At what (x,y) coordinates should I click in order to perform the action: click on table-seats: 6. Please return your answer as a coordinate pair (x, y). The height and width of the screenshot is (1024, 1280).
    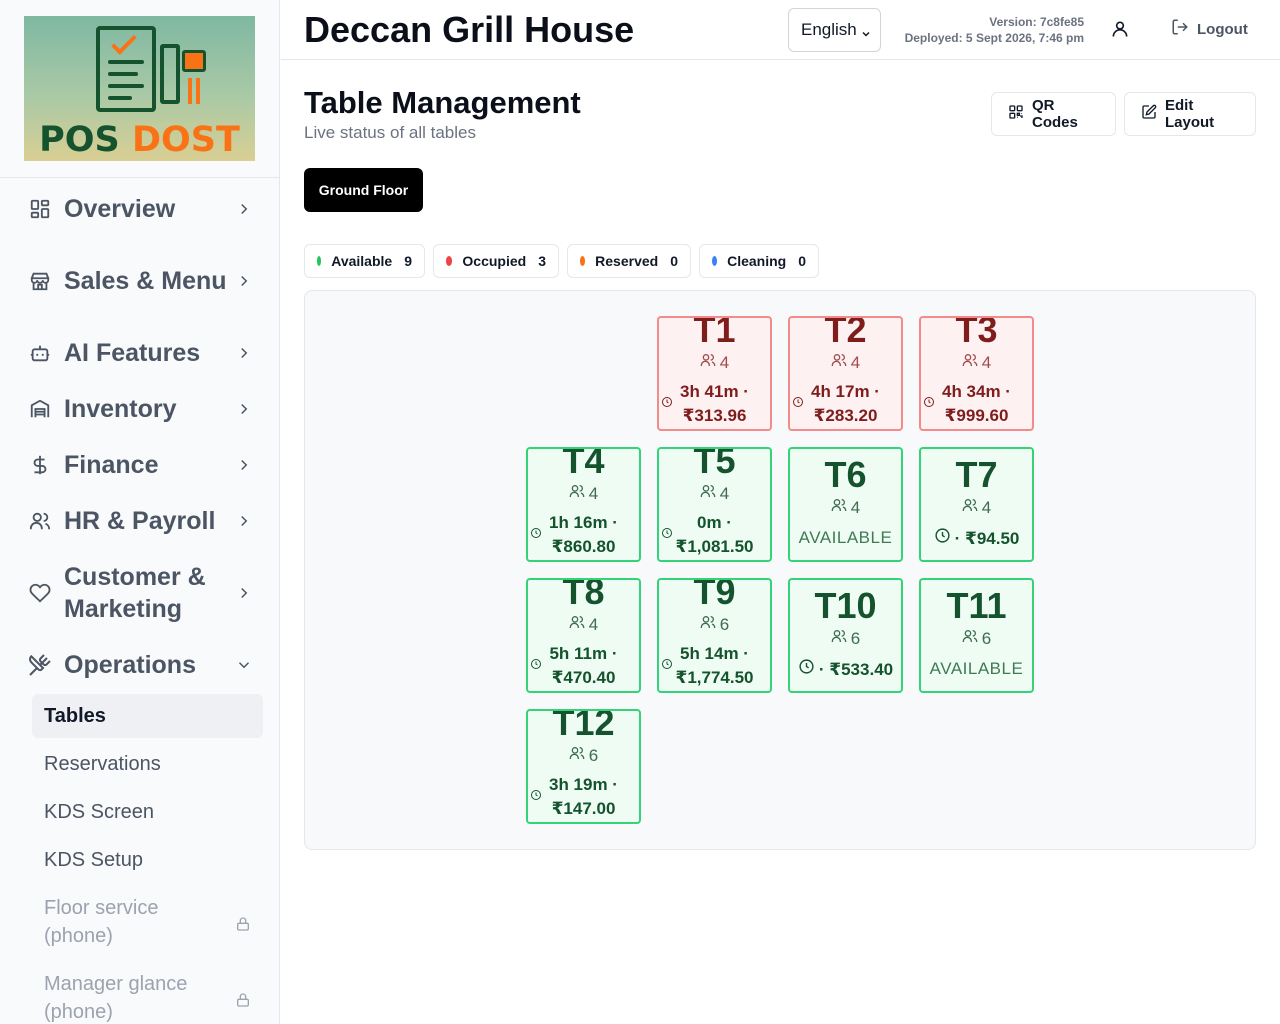
    Looking at the image, I should click on (583, 756).